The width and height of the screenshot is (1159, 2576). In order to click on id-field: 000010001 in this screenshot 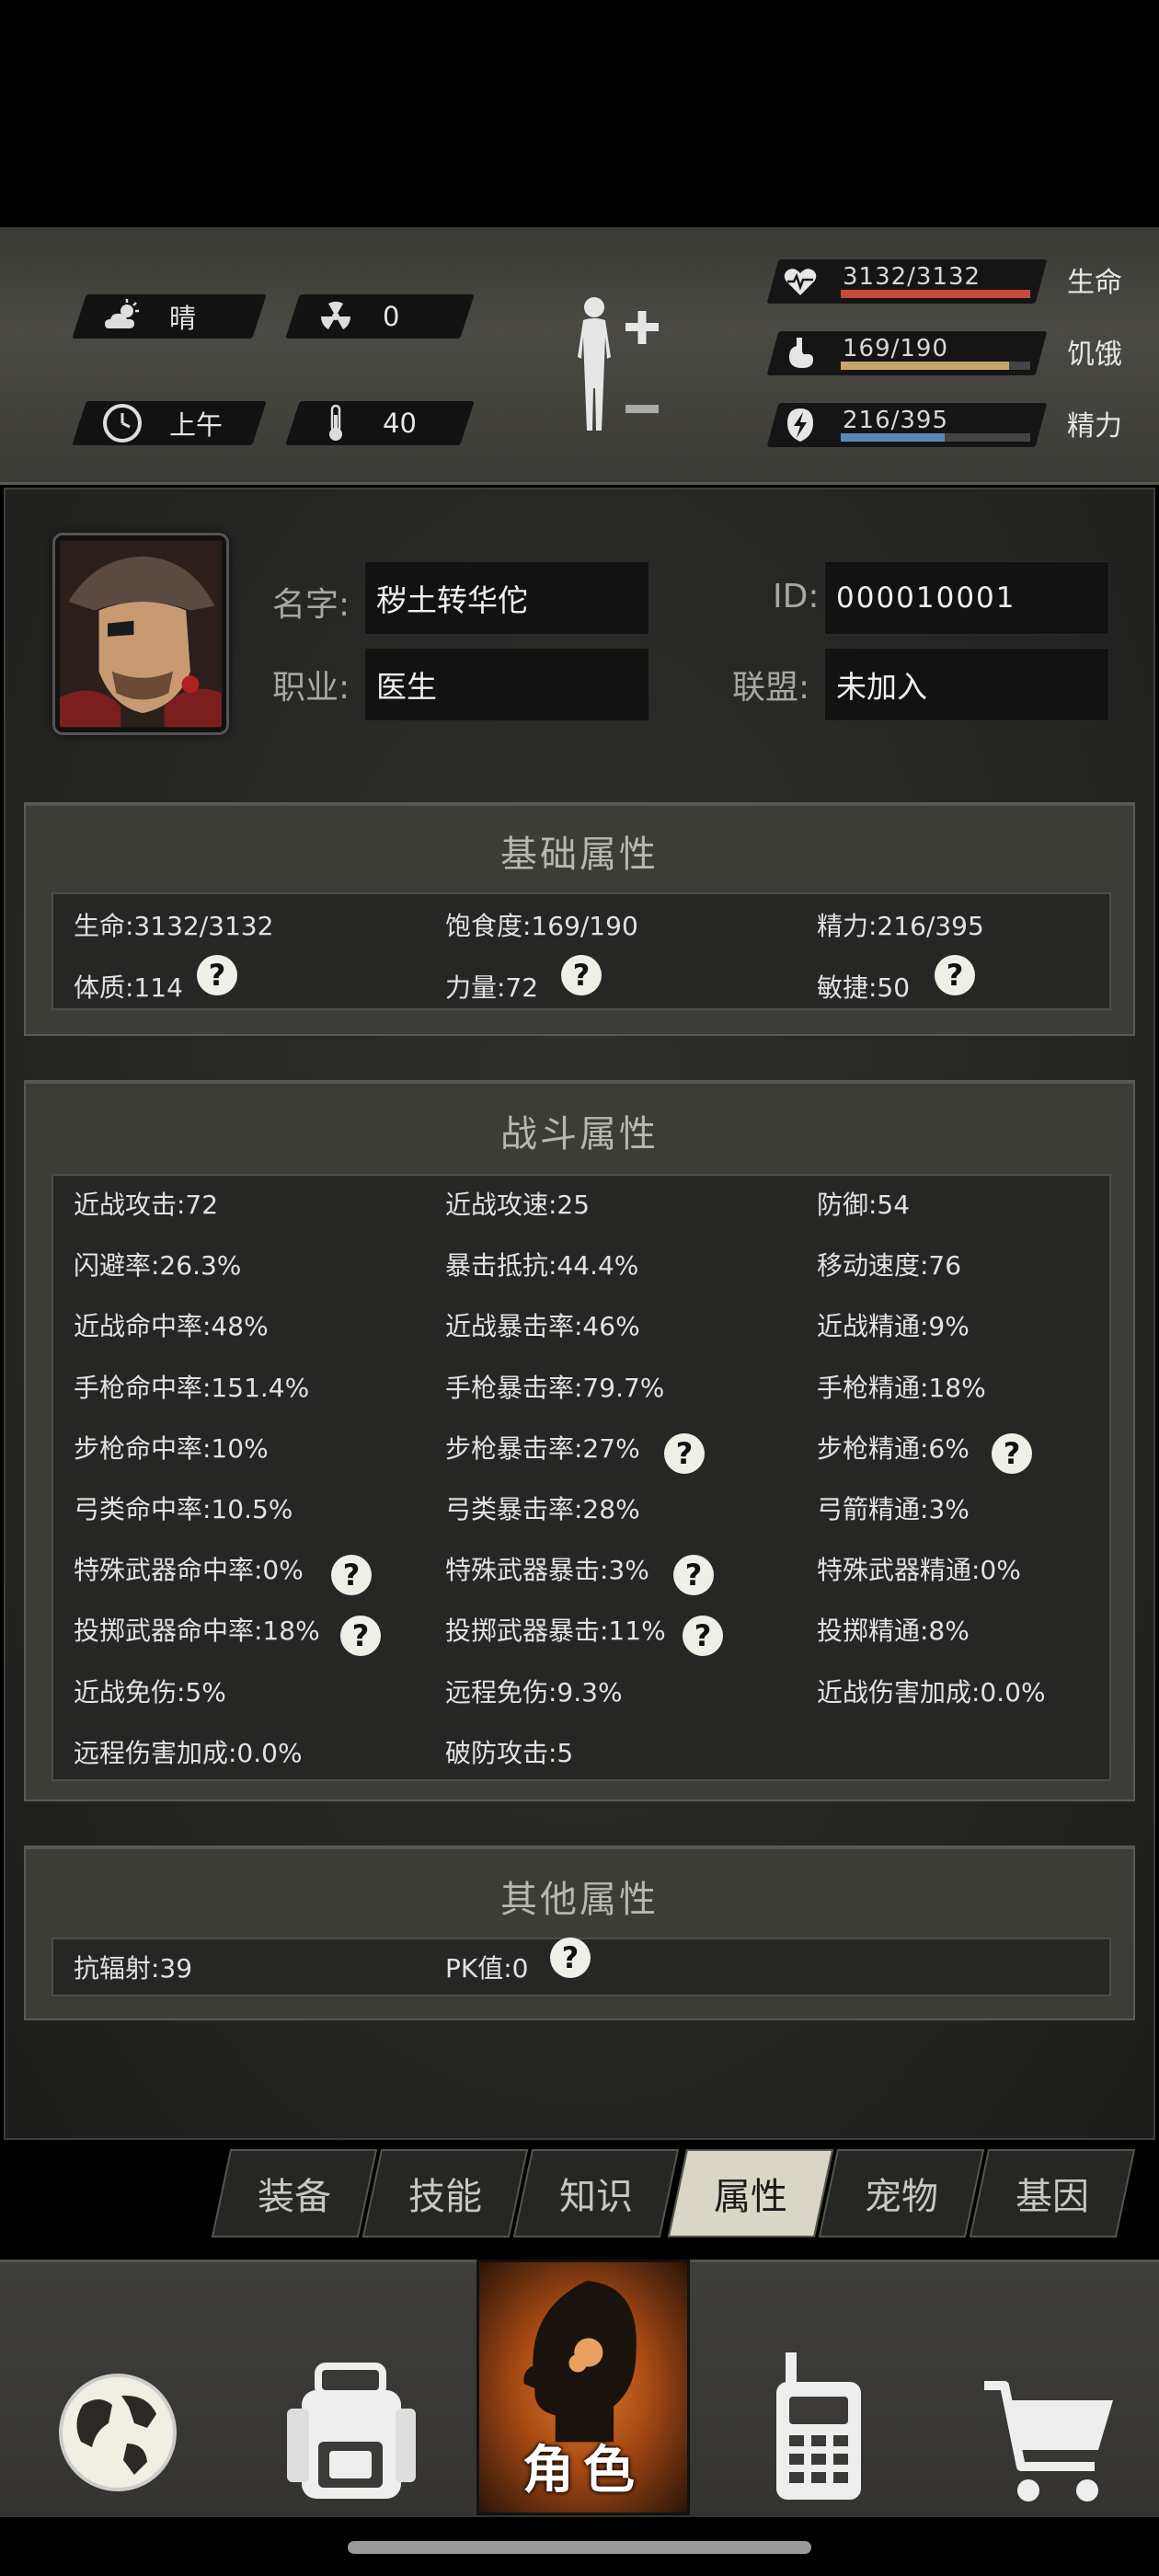, I will do `click(966, 598)`.